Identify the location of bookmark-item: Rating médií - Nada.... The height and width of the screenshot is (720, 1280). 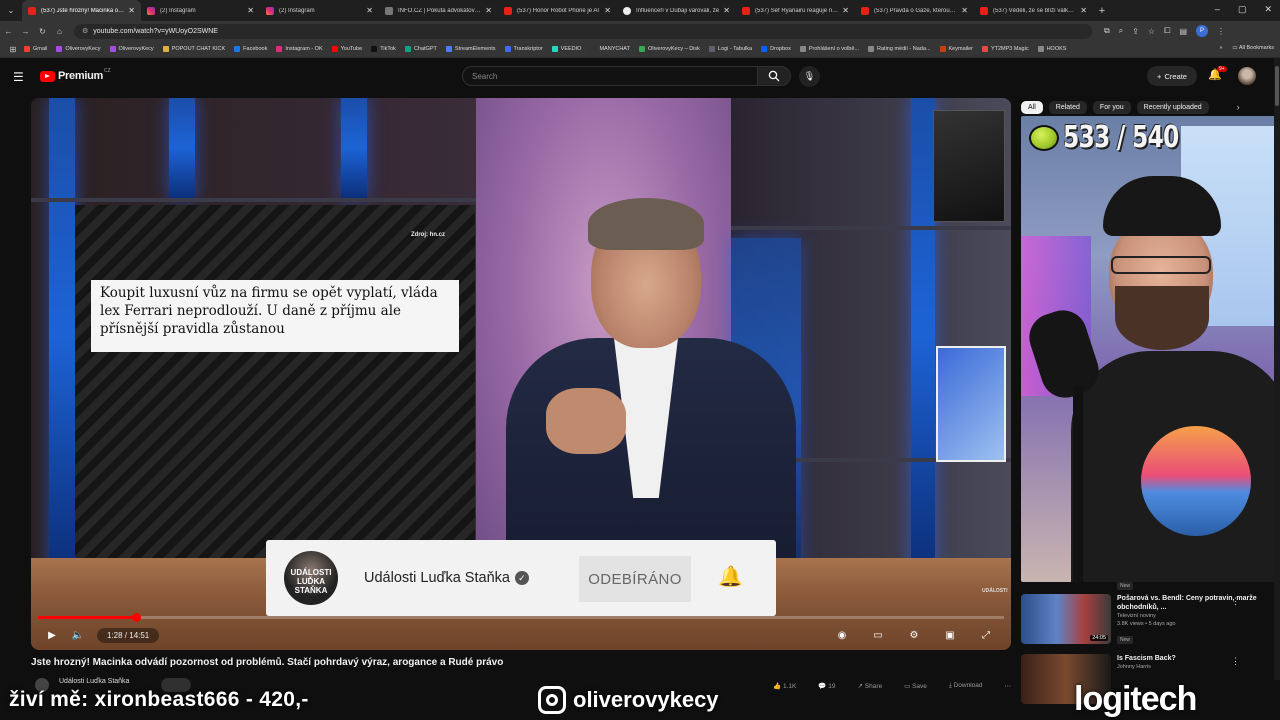
(899, 49).